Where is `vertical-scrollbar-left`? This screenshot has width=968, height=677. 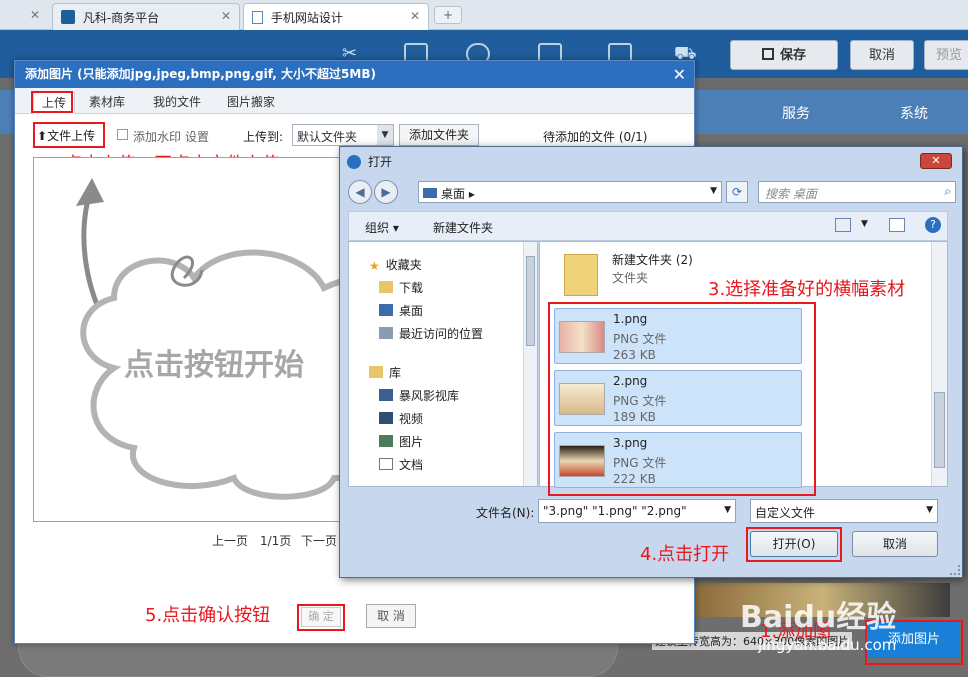 vertical-scrollbar-left is located at coordinates (531, 364).